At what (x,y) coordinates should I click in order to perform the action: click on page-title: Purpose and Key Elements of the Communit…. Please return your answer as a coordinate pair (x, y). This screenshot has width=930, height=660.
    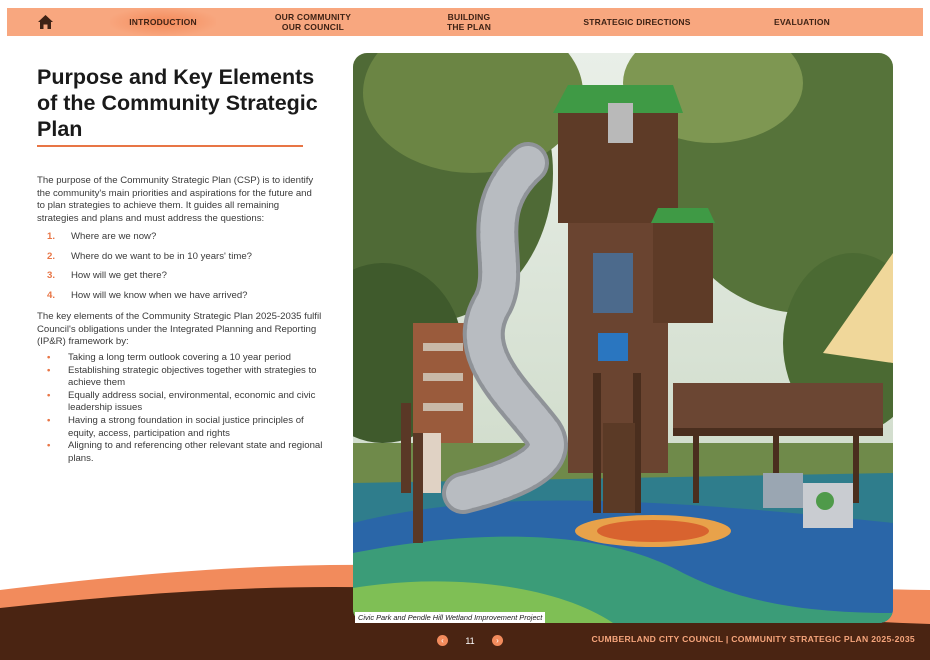
    Looking at the image, I should click on (177, 103).